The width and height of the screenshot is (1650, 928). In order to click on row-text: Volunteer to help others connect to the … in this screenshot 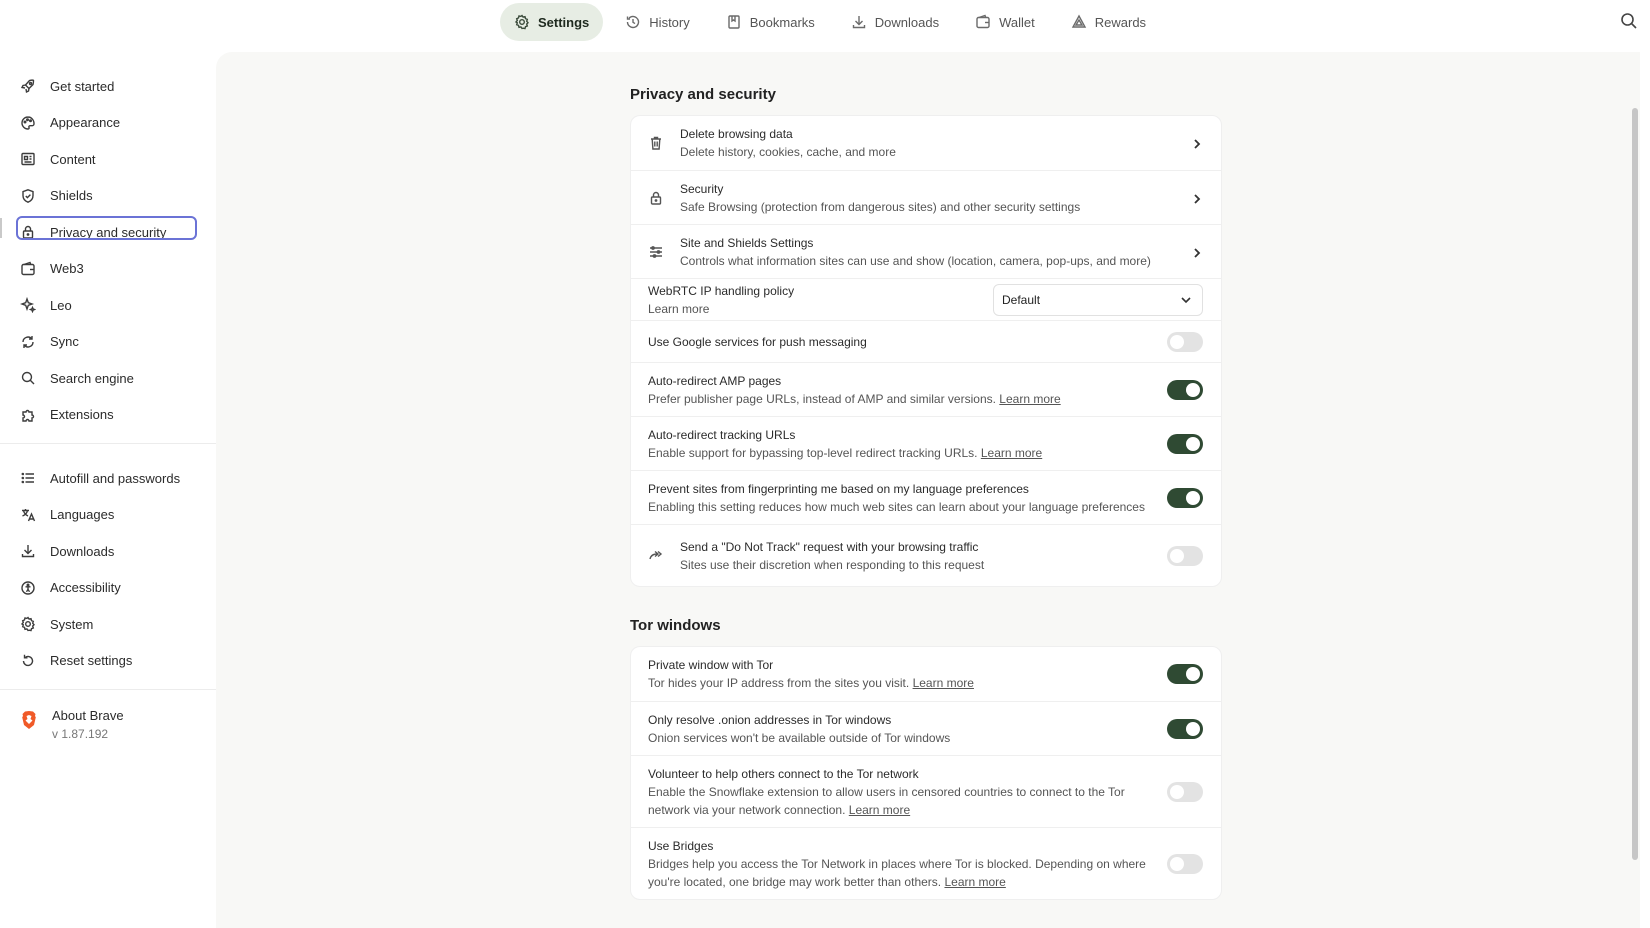, I will do `click(907, 792)`.